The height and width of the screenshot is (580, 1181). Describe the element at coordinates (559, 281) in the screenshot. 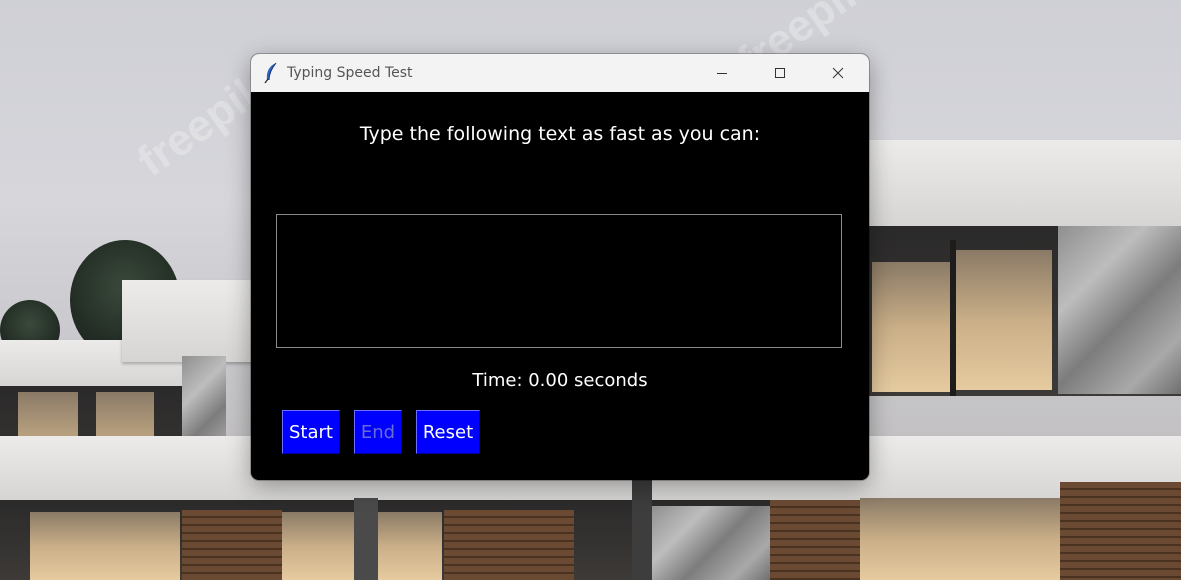

I see `typing-input` at that location.